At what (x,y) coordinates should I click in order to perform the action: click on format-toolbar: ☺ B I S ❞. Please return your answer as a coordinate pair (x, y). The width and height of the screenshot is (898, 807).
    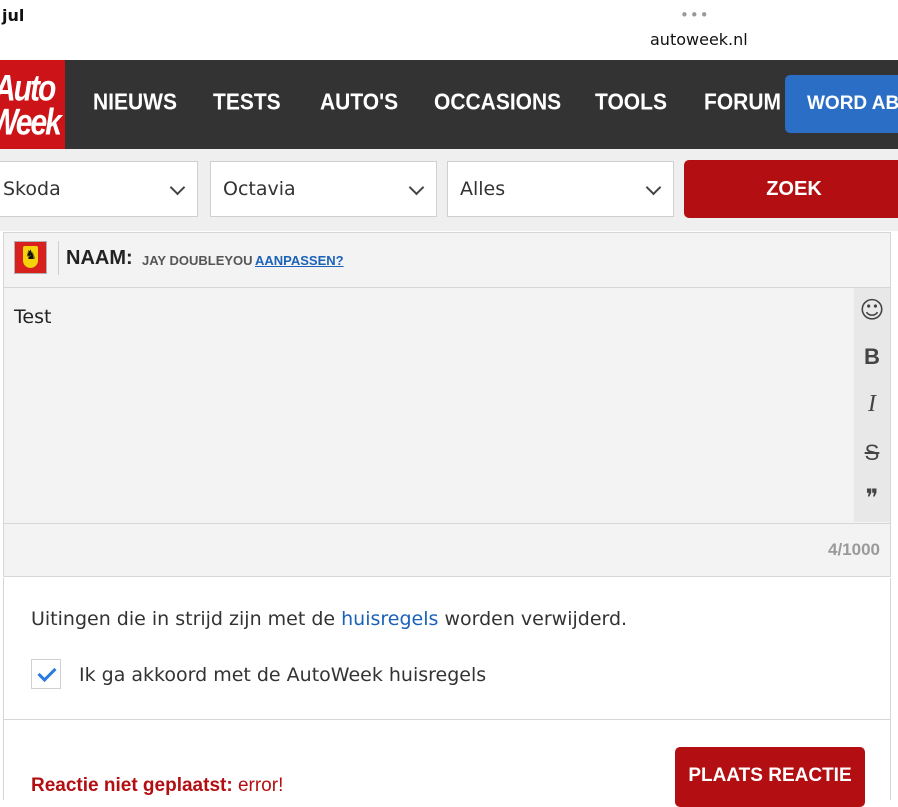
    Looking at the image, I should click on (872, 405).